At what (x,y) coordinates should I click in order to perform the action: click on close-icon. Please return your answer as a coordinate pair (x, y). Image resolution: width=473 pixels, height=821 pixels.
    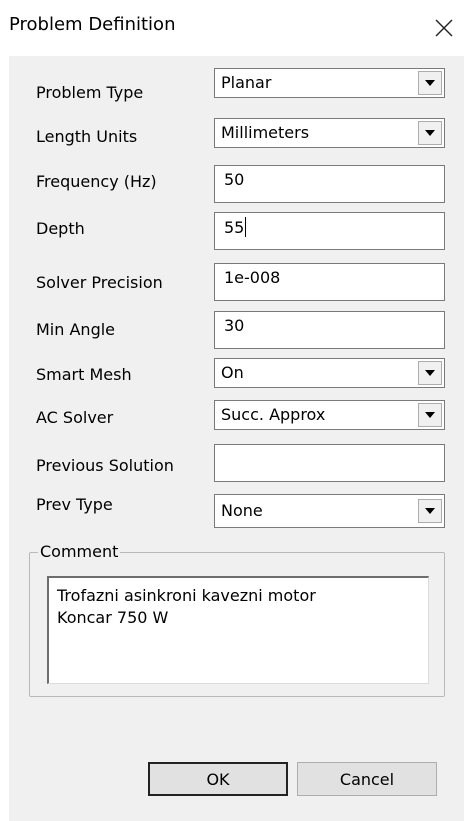
    Looking at the image, I should click on (444, 28).